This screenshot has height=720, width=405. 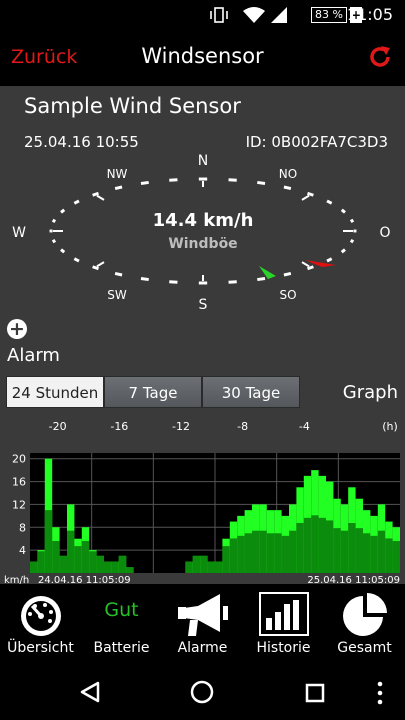 What do you see at coordinates (55, 392) in the screenshot?
I see `tab-24h: 24 Stunden` at bounding box center [55, 392].